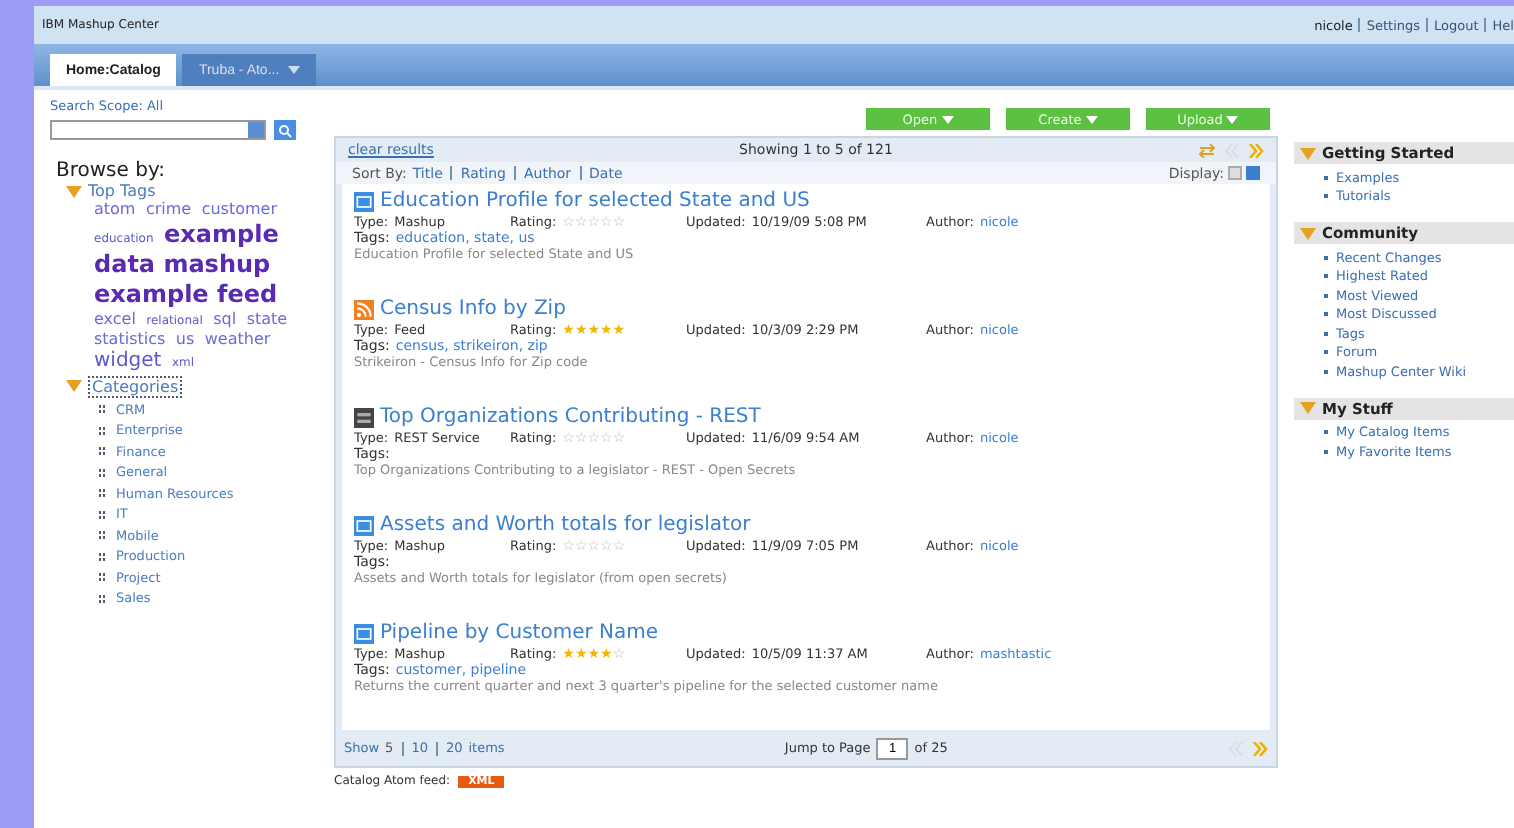 The width and height of the screenshot is (1514, 828). What do you see at coordinates (135, 386) in the screenshot?
I see `tree-label: Categories` at bounding box center [135, 386].